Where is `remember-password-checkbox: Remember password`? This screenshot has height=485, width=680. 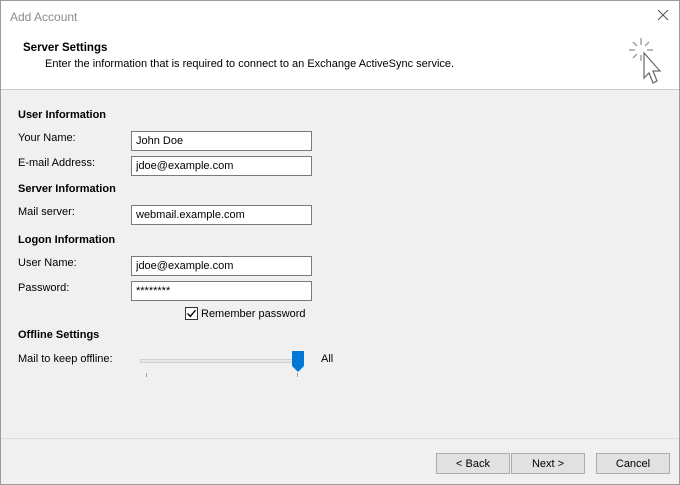
remember-password-checkbox: Remember password is located at coordinates (245, 313).